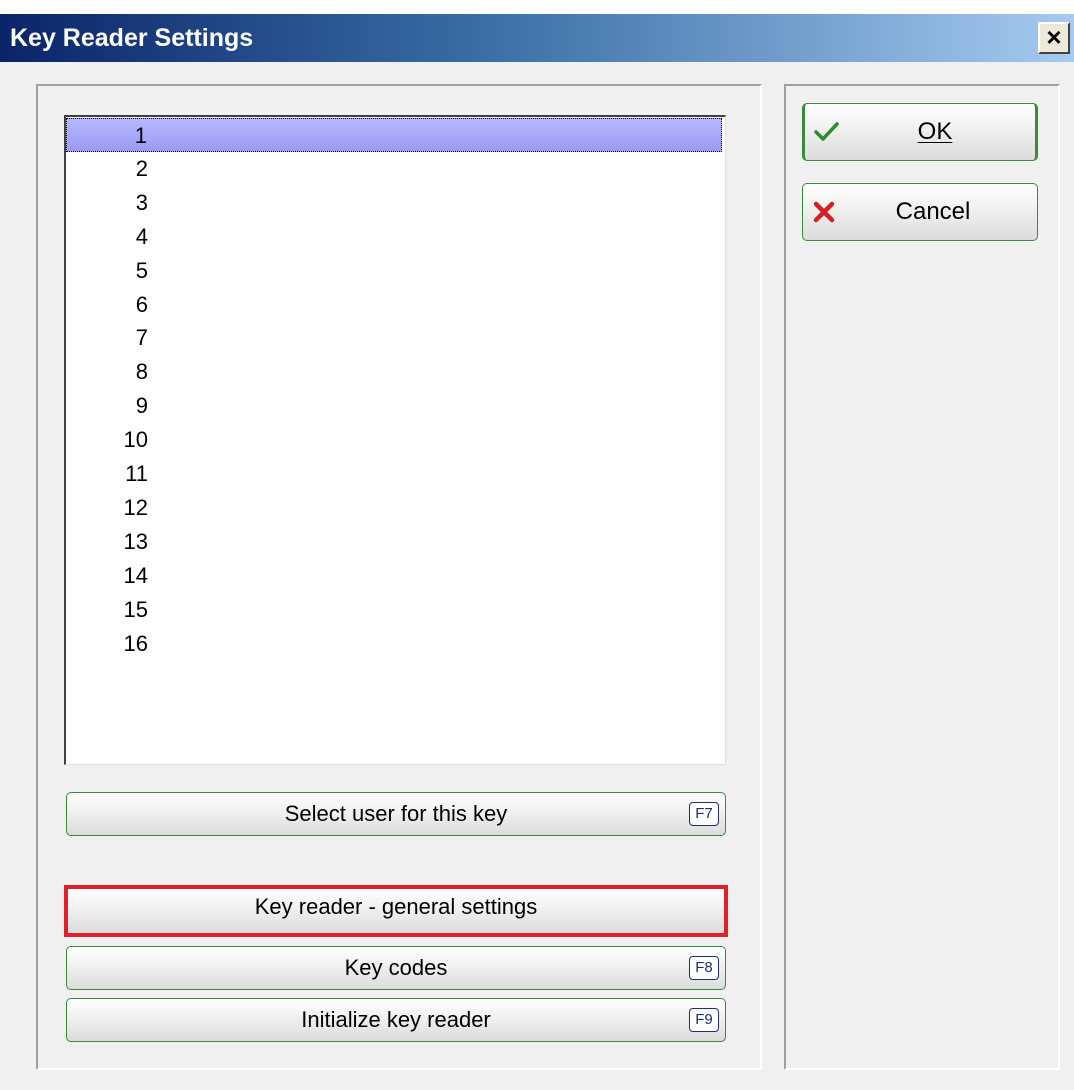 Image resolution: width=1074 pixels, height=1090 pixels. I want to click on general-settings-label: Key reader - general settings, so click(396, 906).